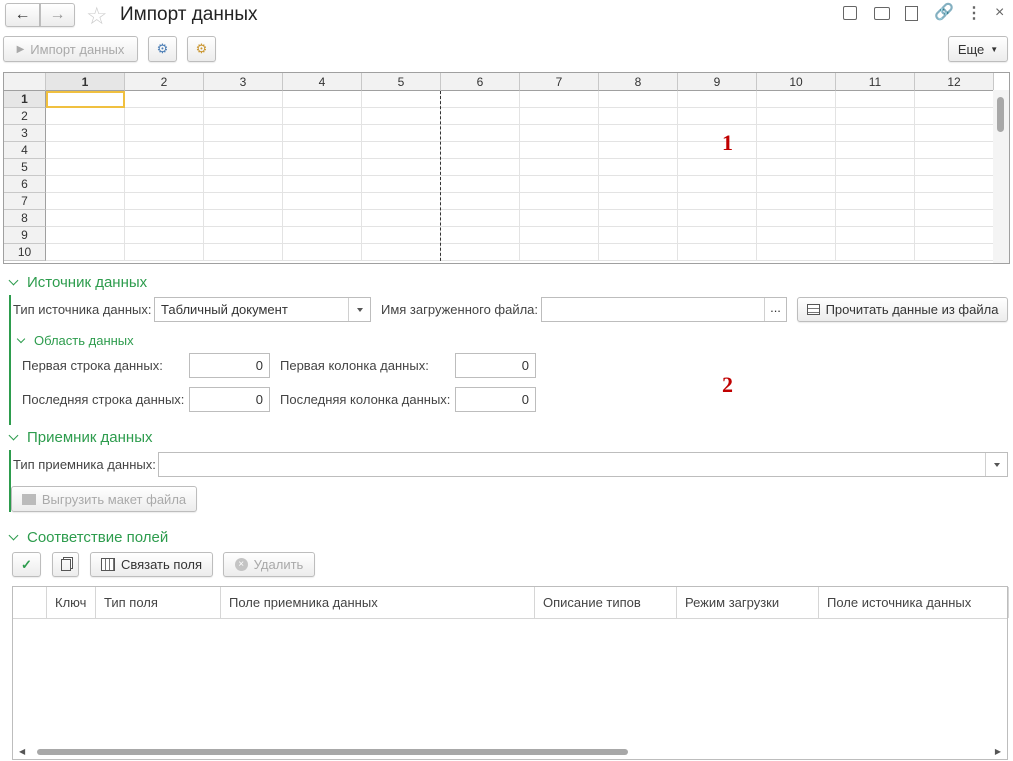  What do you see at coordinates (85, 99) in the screenshot?
I see `selected-cell` at bounding box center [85, 99].